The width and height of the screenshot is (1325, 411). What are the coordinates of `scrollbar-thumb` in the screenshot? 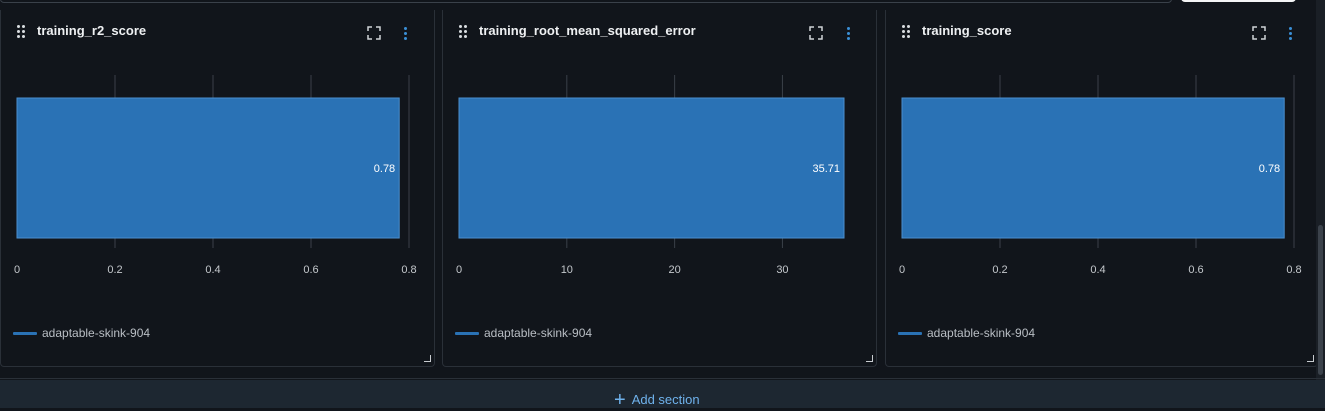 It's located at (1320, 300).